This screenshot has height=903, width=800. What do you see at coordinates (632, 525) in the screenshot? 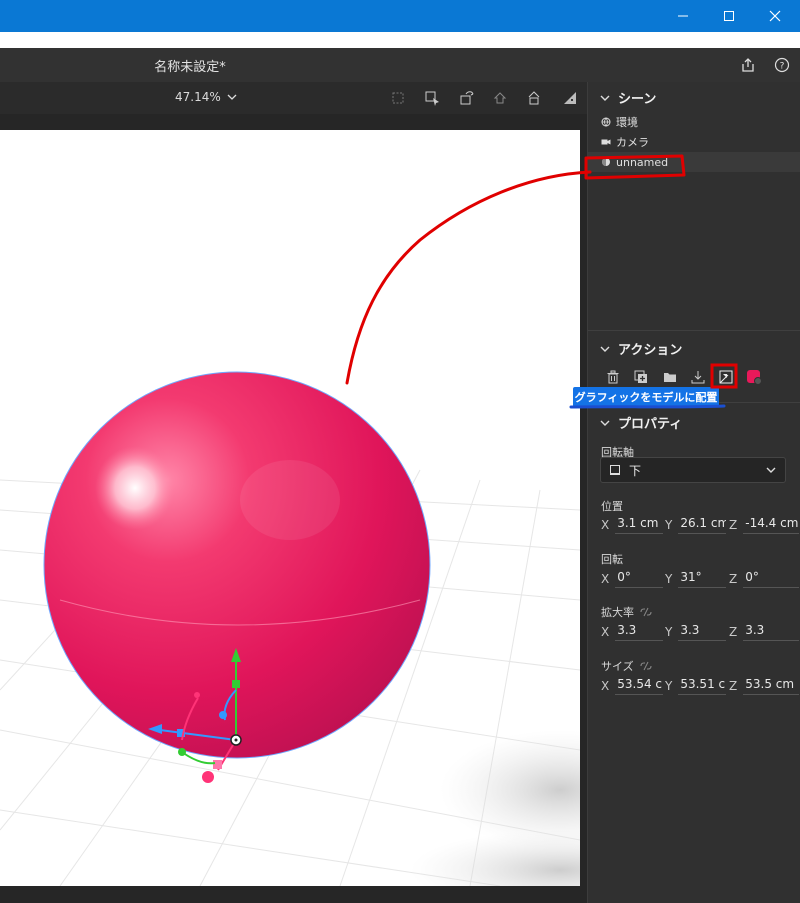
I see `position-x-field: X 3.1 cm` at bounding box center [632, 525].